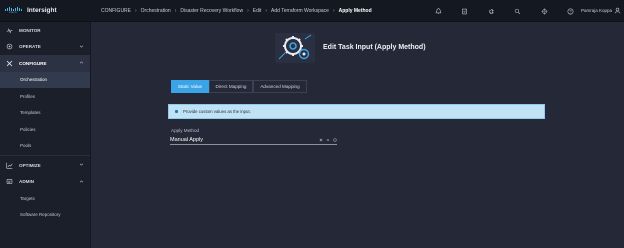 The image size is (624, 248). I want to click on admin-icon, so click(9, 181).